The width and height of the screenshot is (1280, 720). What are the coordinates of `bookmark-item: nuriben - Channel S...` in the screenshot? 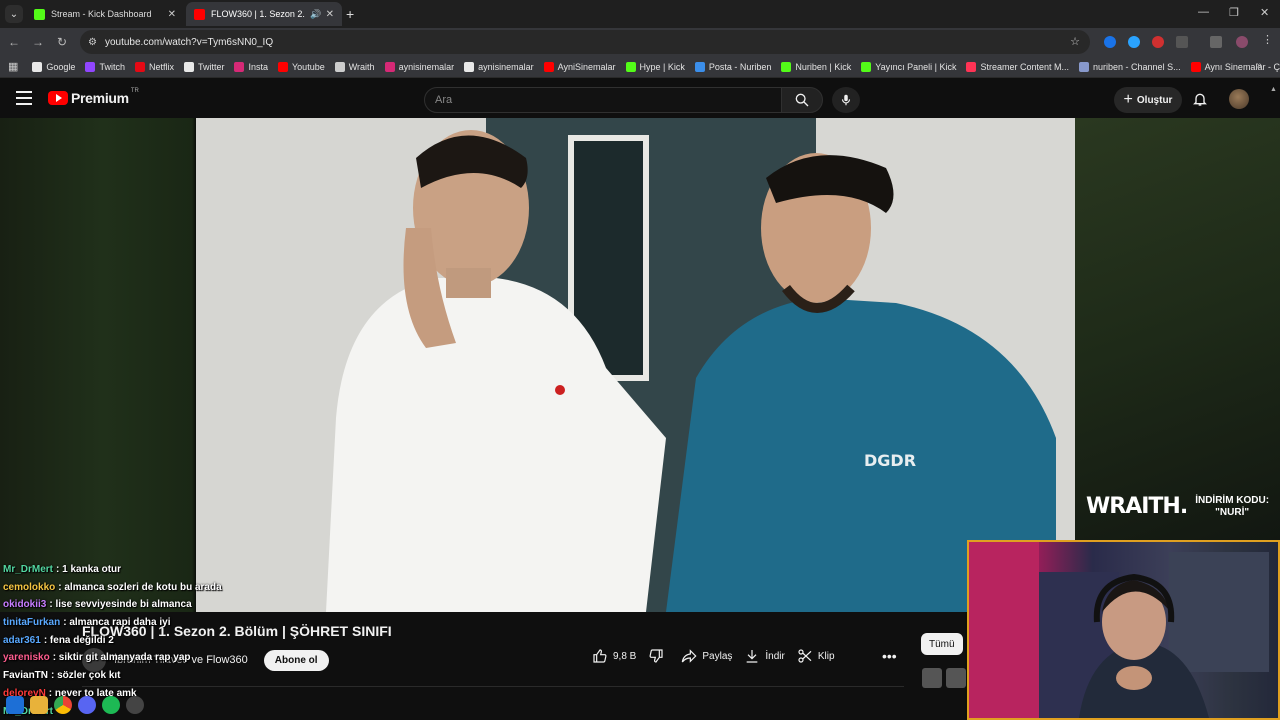 It's located at (1130, 66).